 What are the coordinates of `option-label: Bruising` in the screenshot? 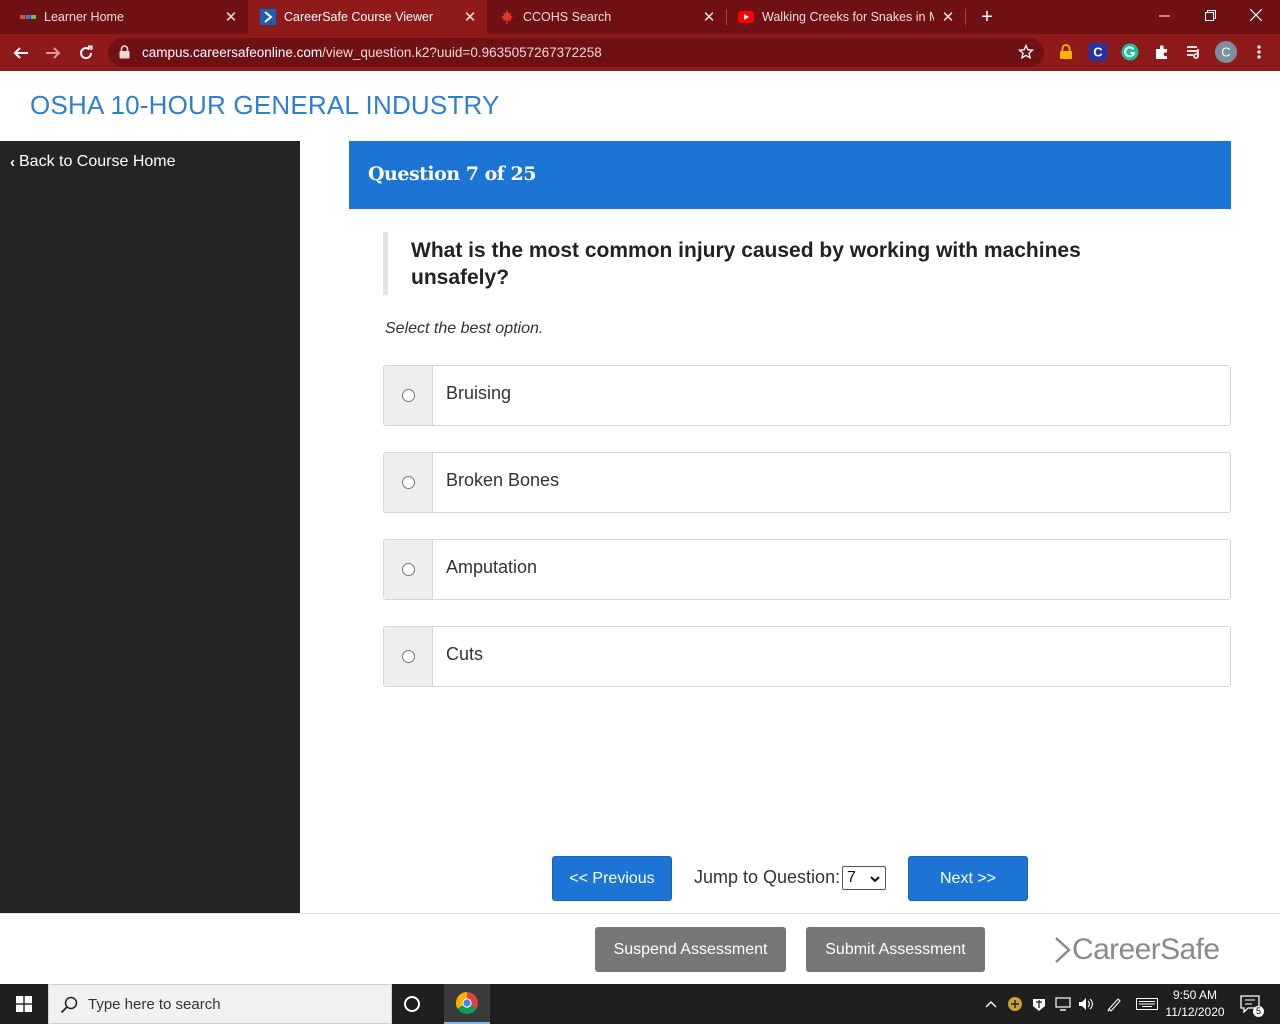 It's located at (479, 393).